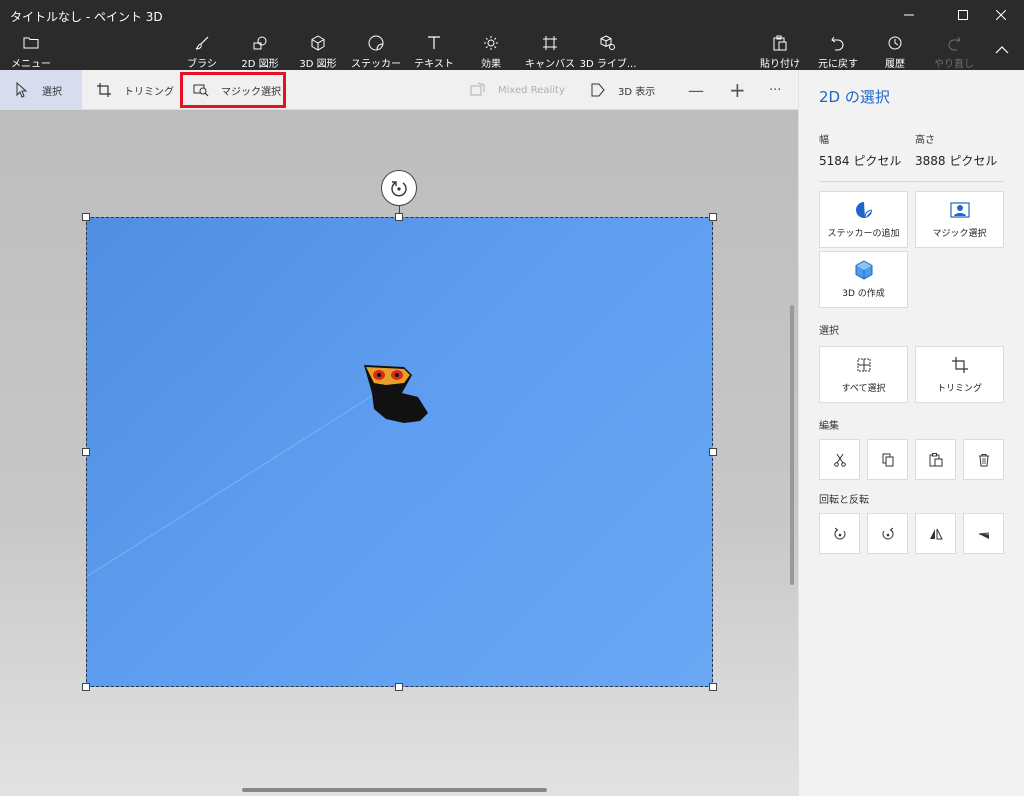  Describe the element at coordinates (86, 217) in the screenshot. I see `resize-handle-top-left` at that location.